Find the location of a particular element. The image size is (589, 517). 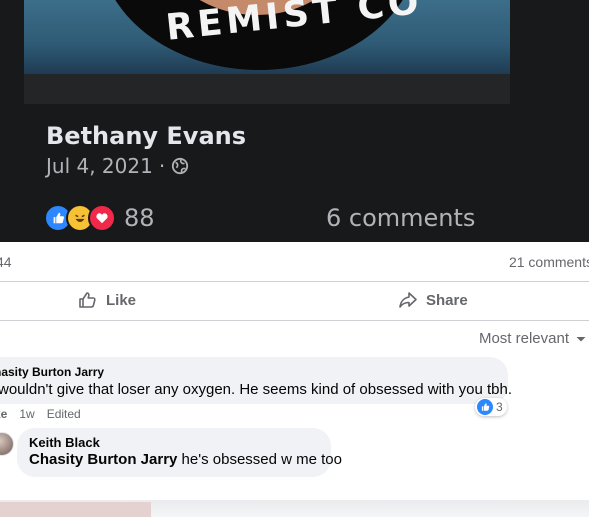

comment-count-link: 21 comments is located at coordinates (549, 262).